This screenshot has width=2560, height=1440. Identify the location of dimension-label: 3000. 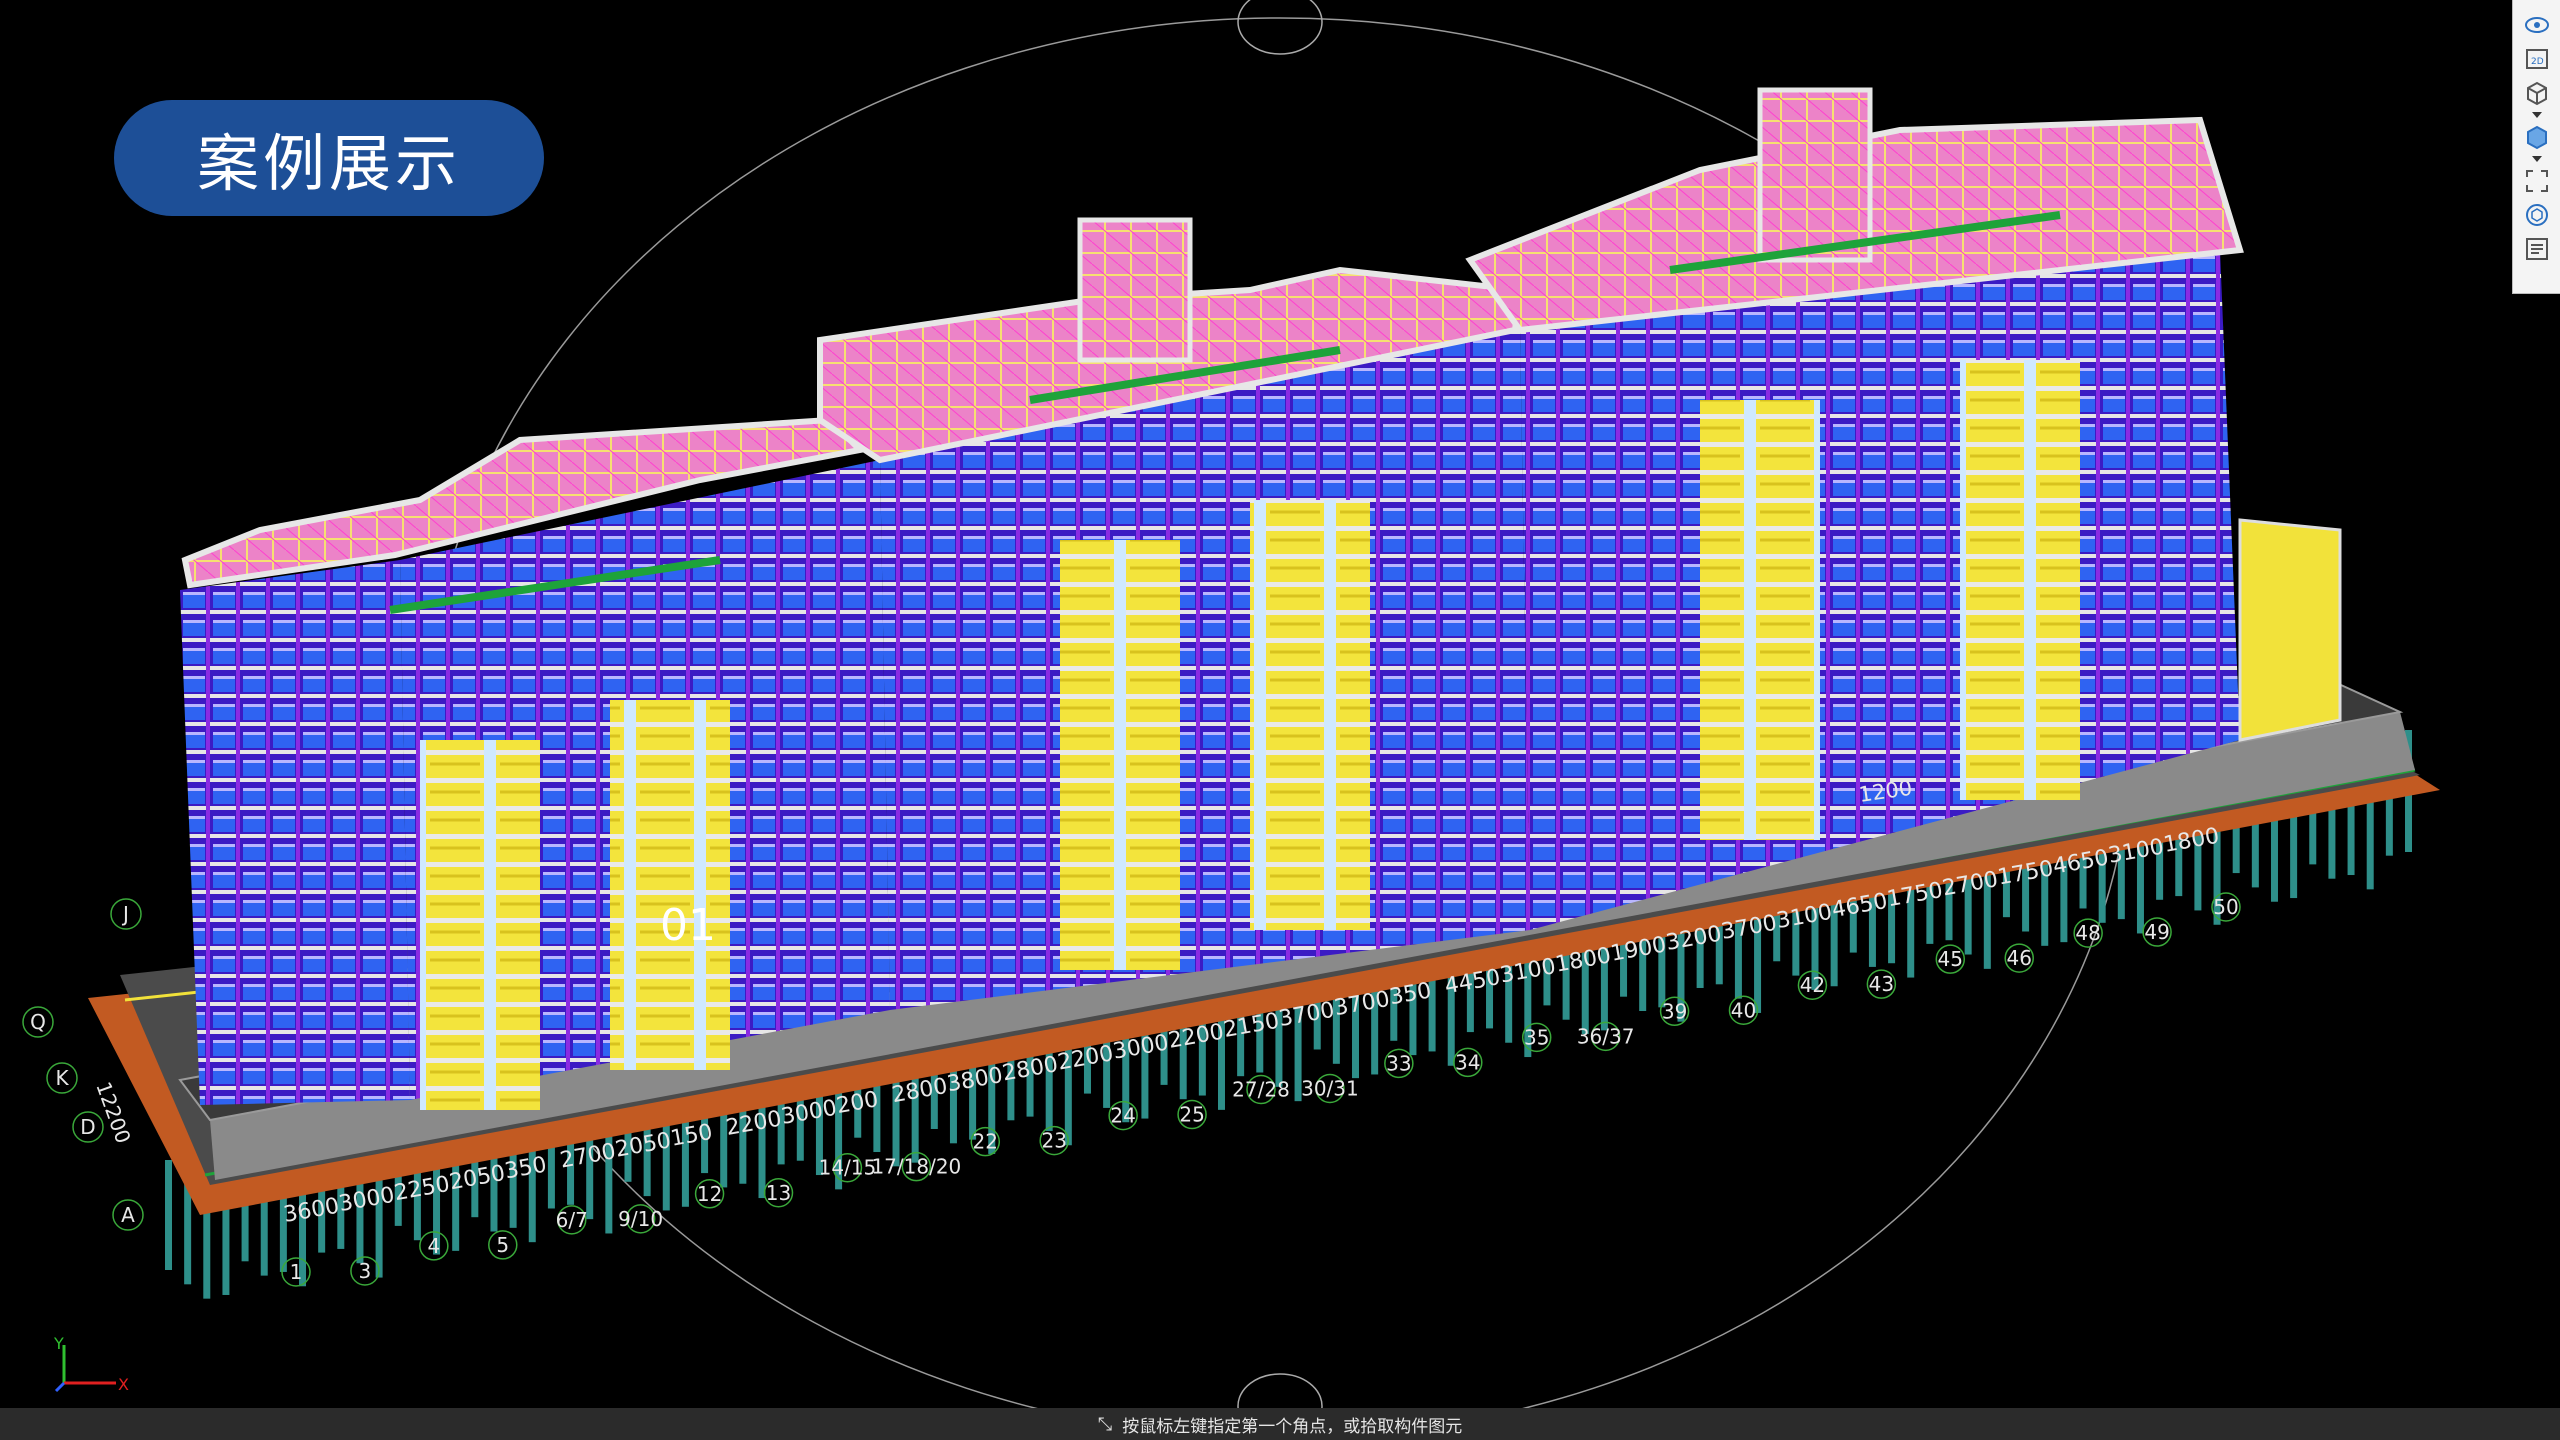
(366, 1200).